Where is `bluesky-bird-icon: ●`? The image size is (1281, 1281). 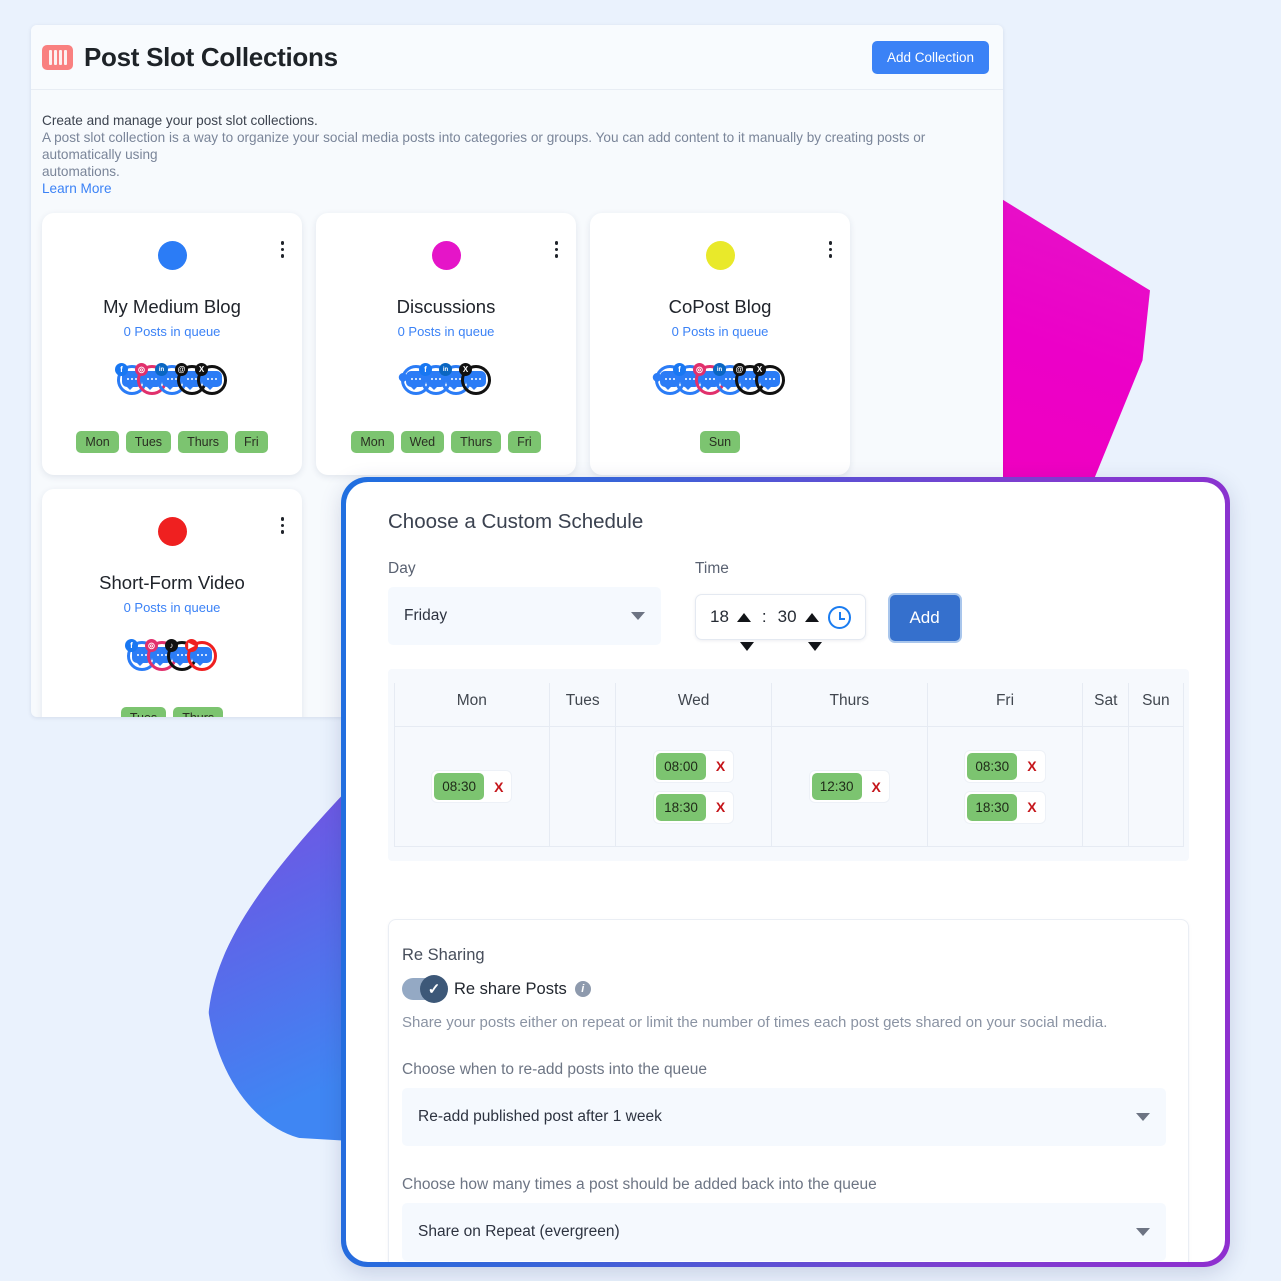 bluesky-bird-icon: ● is located at coordinates (657, 377).